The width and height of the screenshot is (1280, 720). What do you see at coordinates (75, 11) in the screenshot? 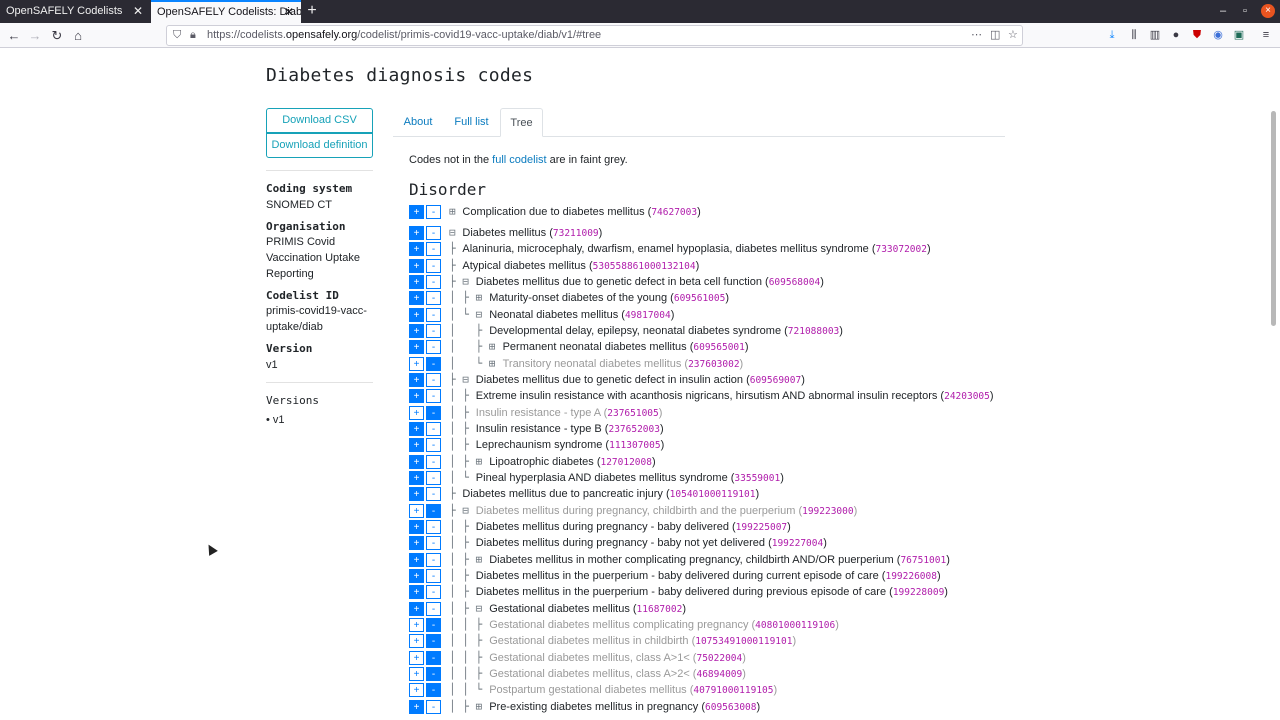
I see `browser-tab-1: OpenSAFELY Codelists ✕` at bounding box center [75, 11].